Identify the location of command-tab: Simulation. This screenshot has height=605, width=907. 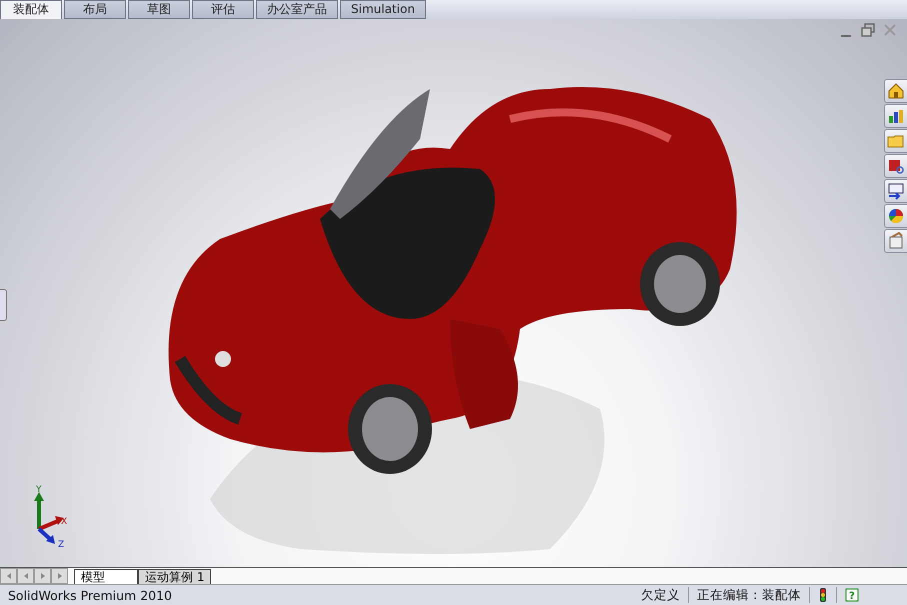
(383, 9).